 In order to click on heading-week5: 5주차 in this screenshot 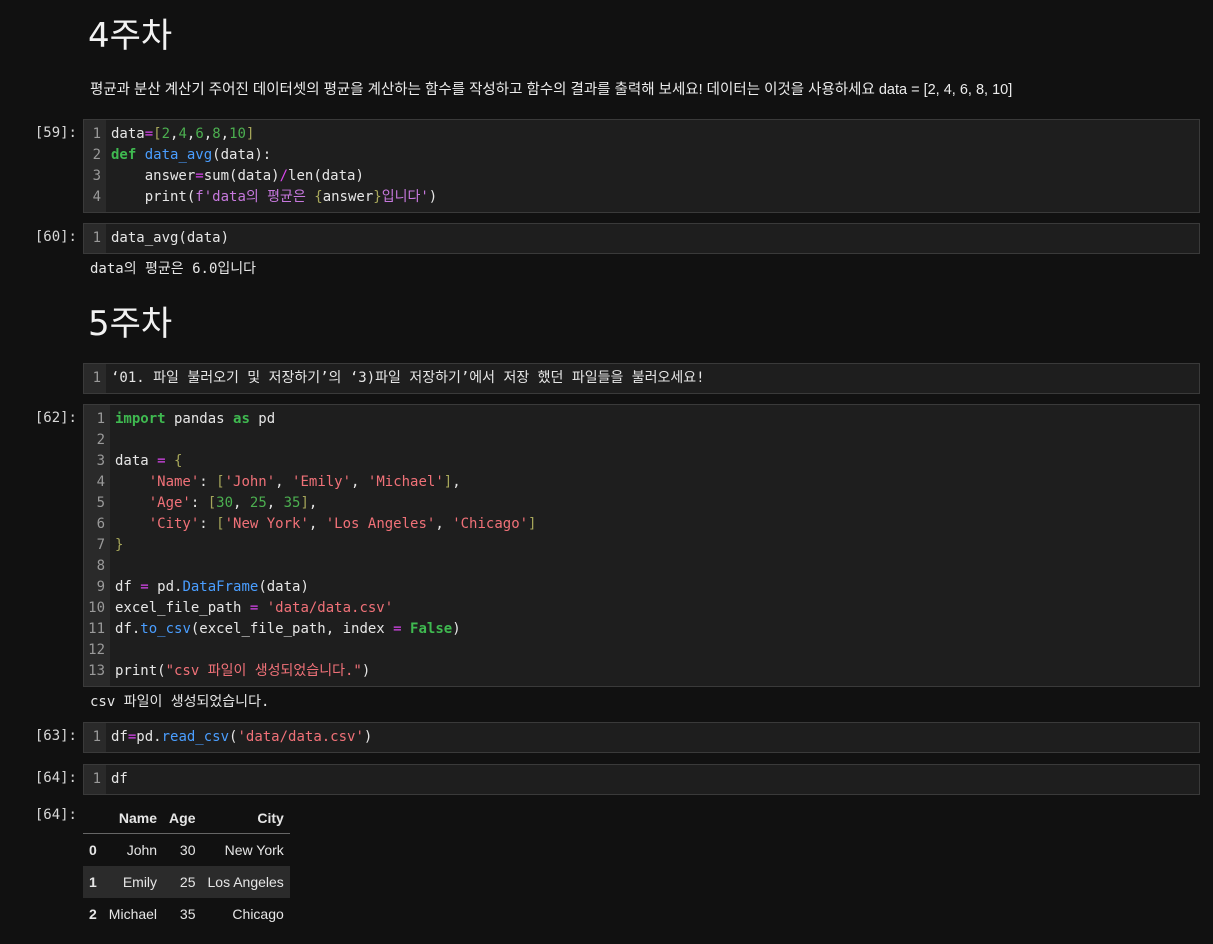, I will do `click(130, 324)`.